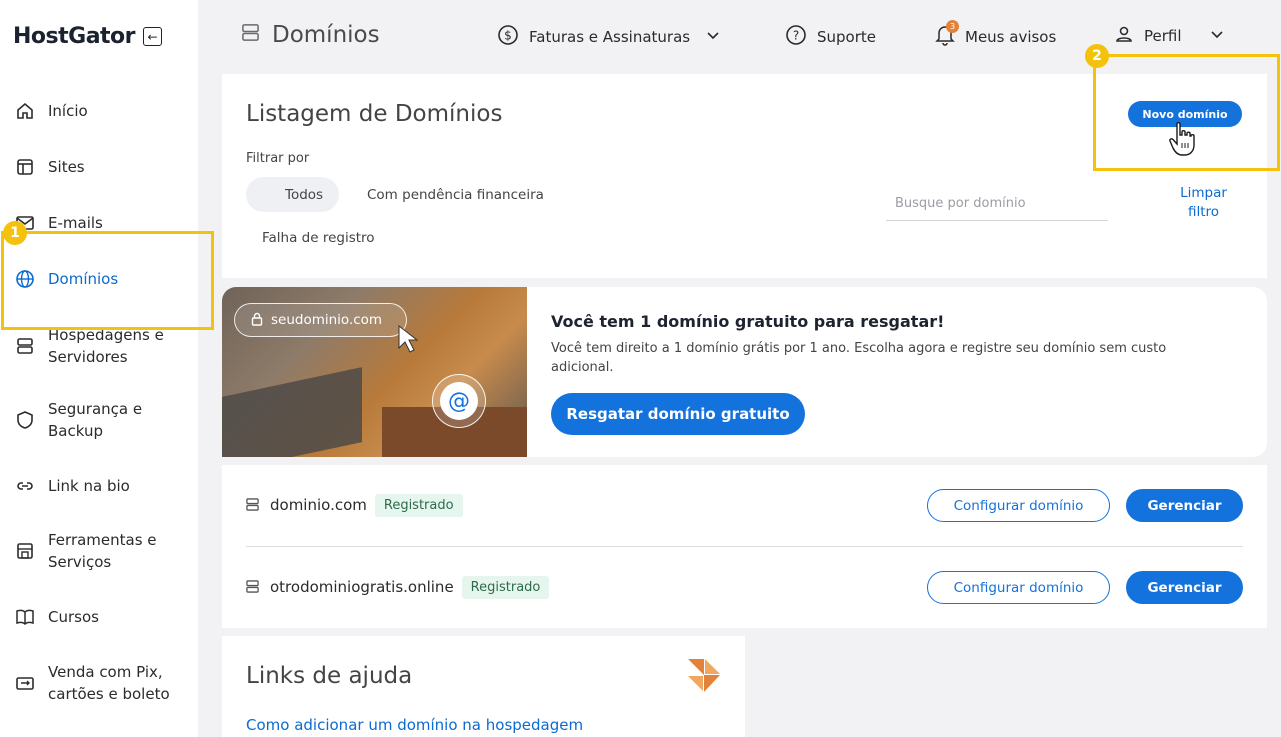  What do you see at coordinates (107, 280) in the screenshot?
I see `step-1-highlight` at bounding box center [107, 280].